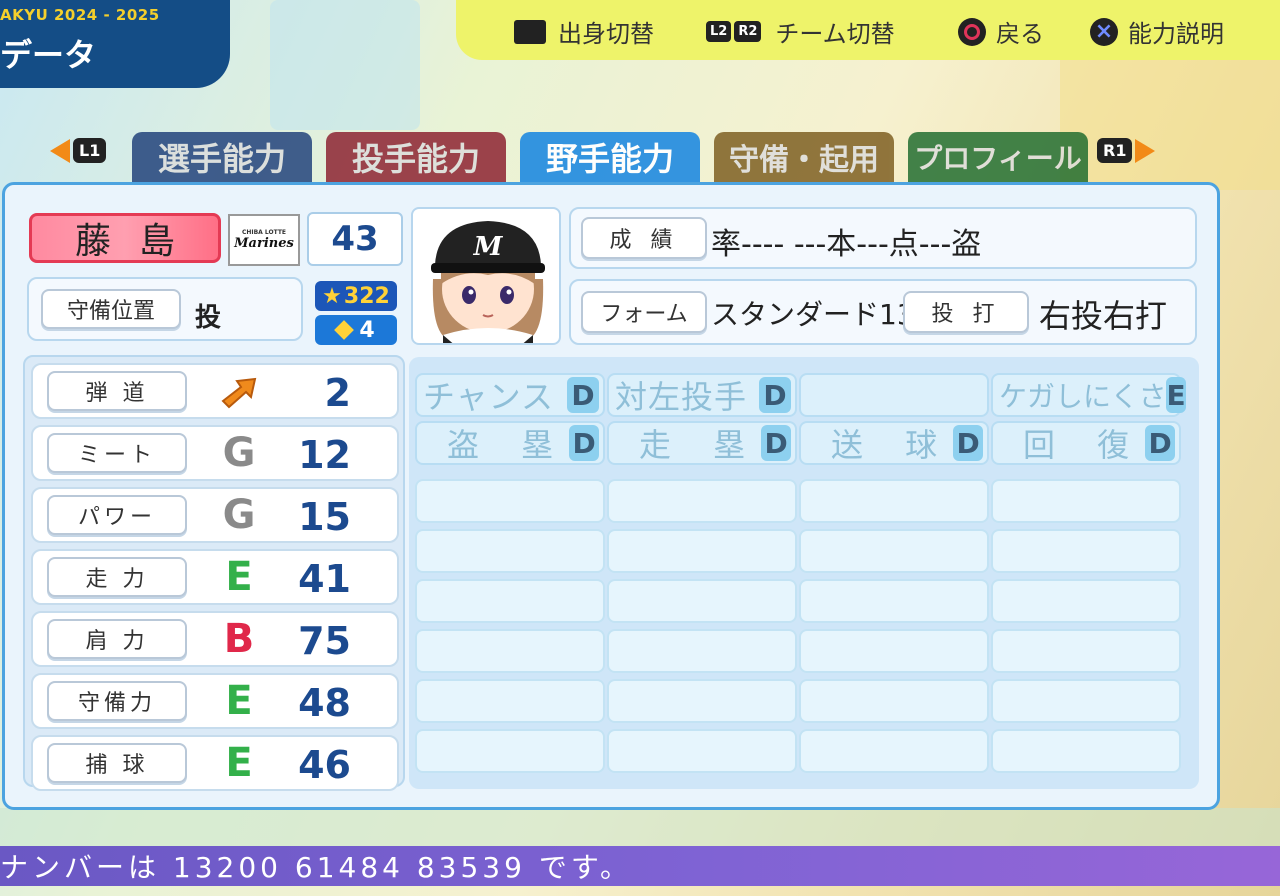 The height and width of the screenshot is (896, 1280). I want to click on stat-value: 12, so click(324, 455).